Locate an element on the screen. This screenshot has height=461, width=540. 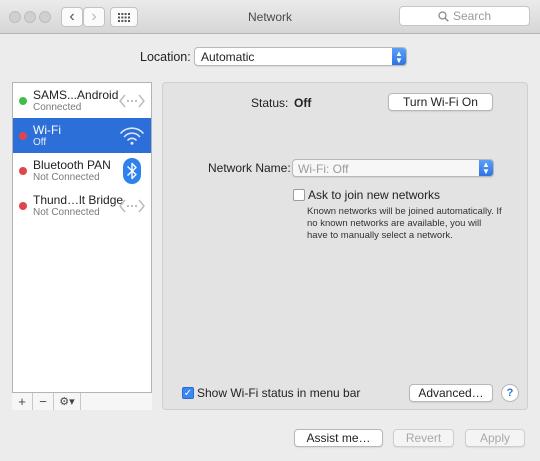
status-dot-off is located at coordinates (23, 136).